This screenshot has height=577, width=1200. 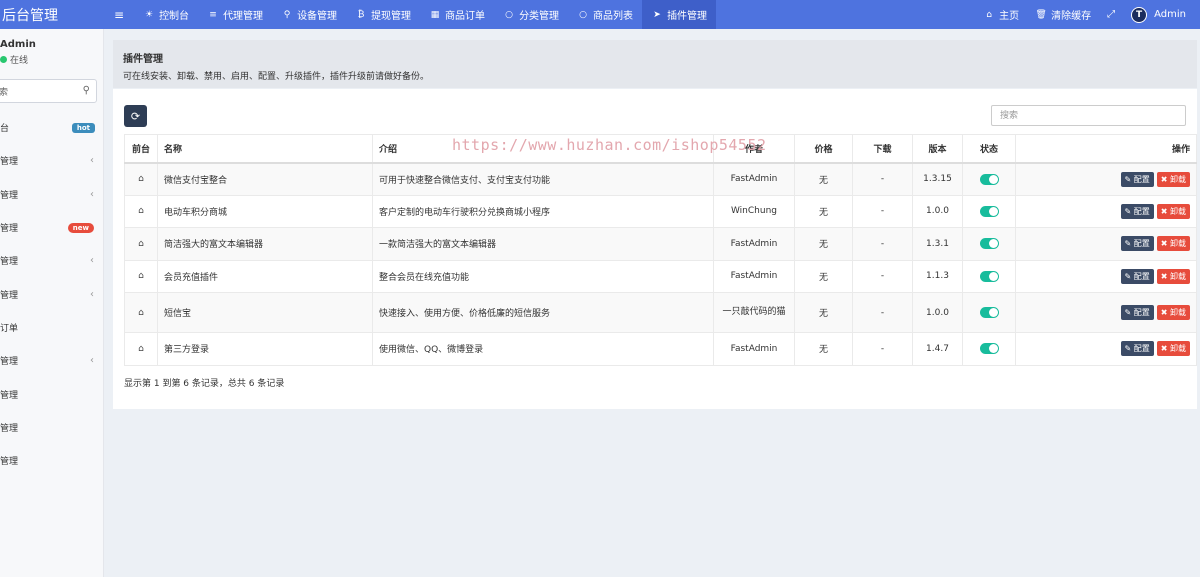 What do you see at coordinates (149, 14) in the screenshot?
I see `dashboard-icon: ☀` at bounding box center [149, 14].